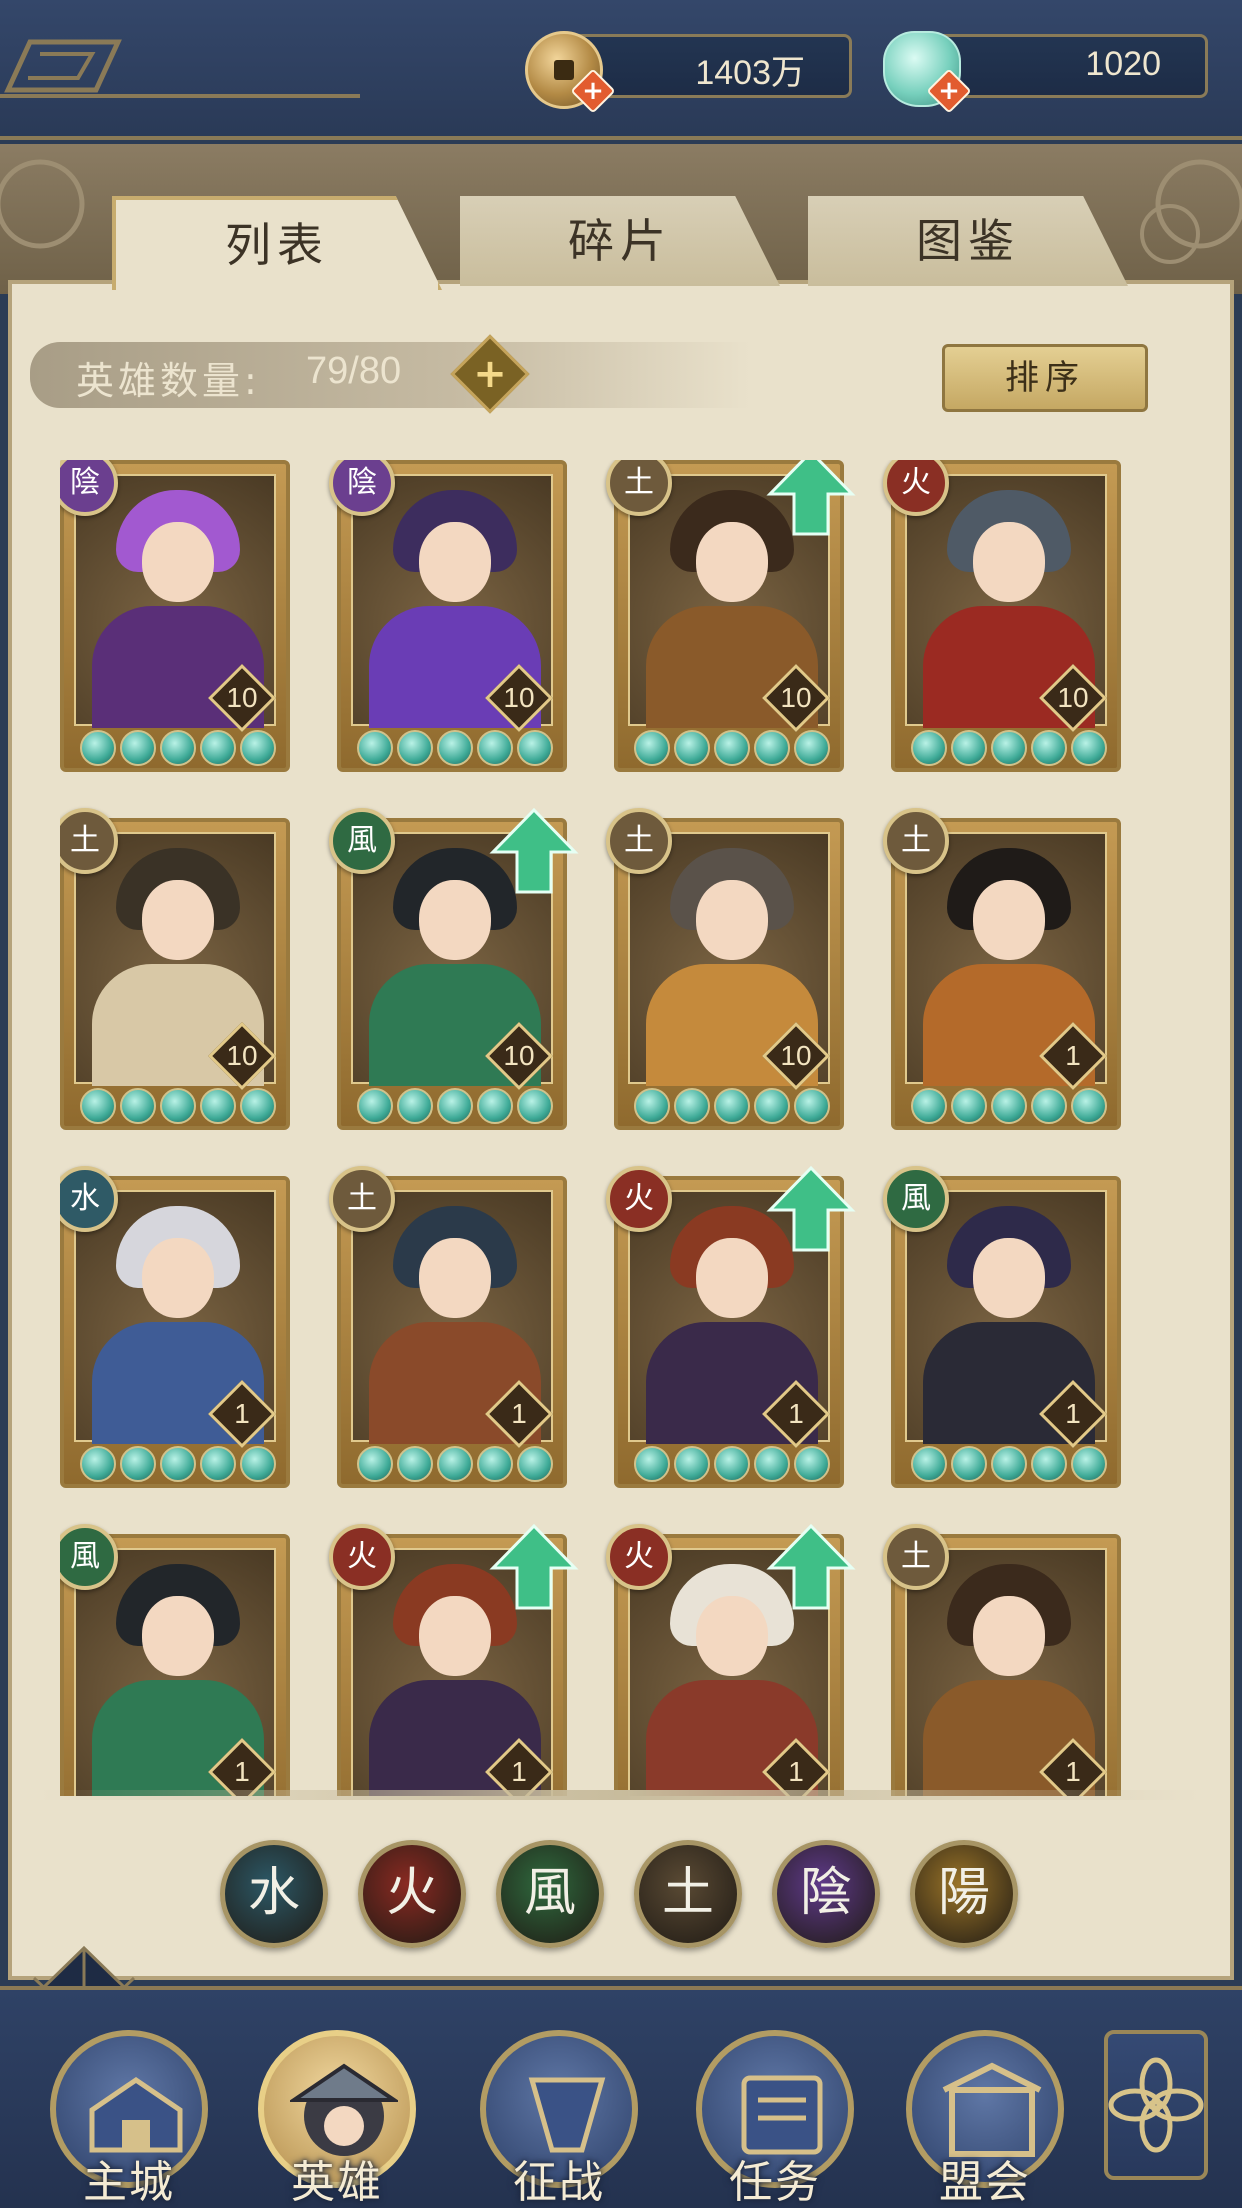 The image size is (1242, 2208). Describe the element at coordinates (688, 72) in the screenshot. I see `coin-currency: + 1403万` at that location.